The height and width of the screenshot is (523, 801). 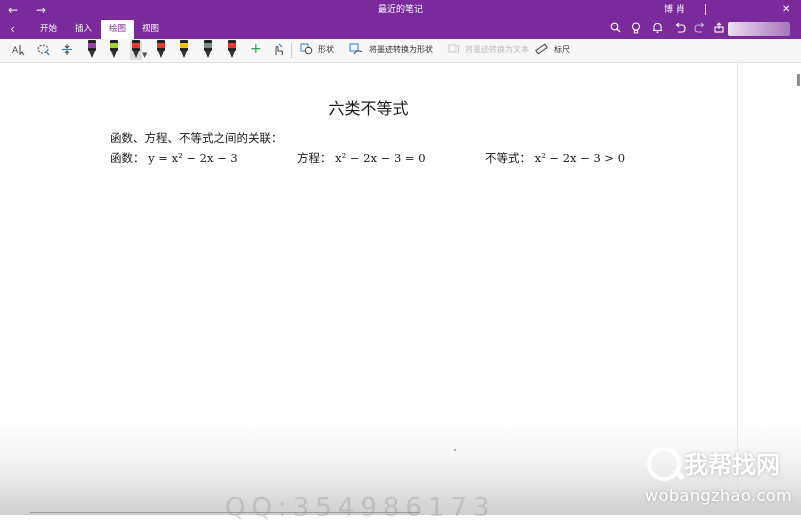 I want to click on watermark-logo-text: 我帮找网, so click(x=732, y=465).